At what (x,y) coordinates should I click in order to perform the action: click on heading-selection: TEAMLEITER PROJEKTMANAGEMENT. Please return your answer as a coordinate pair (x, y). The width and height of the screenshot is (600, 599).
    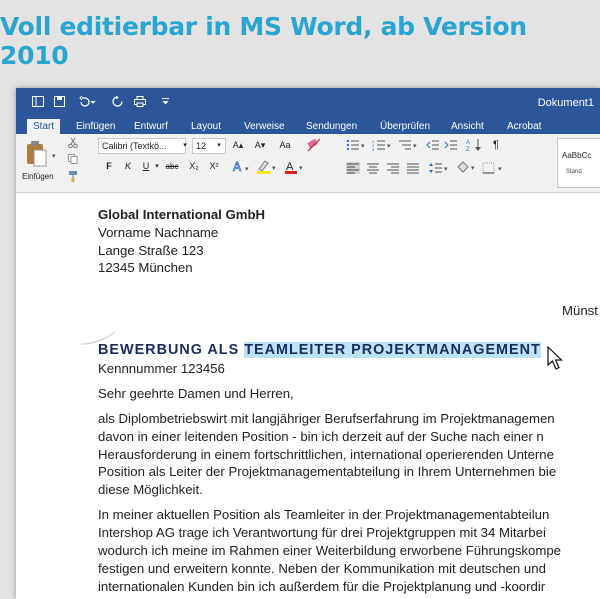
    Looking at the image, I should click on (392, 350).